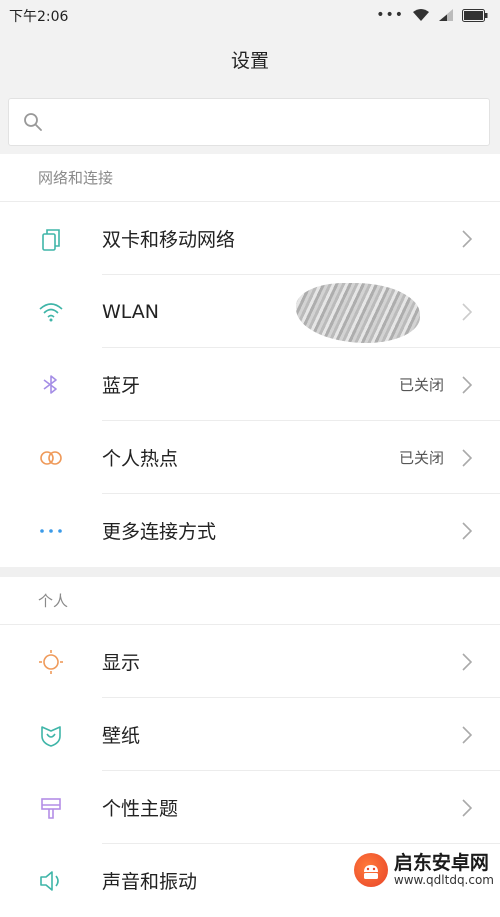 The image size is (500, 917). Describe the element at coordinates (51, 808) in the screenshot. I see `theme-icon` at that location.